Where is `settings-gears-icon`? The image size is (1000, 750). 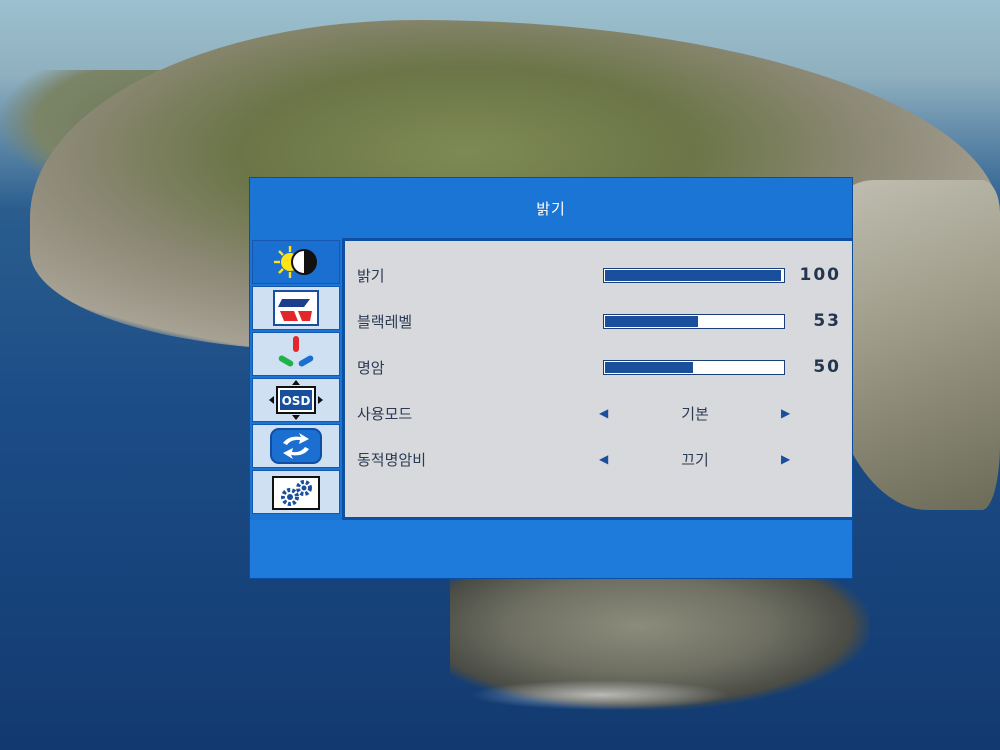 settings-gears-icon is located at coordinates (296, 493).